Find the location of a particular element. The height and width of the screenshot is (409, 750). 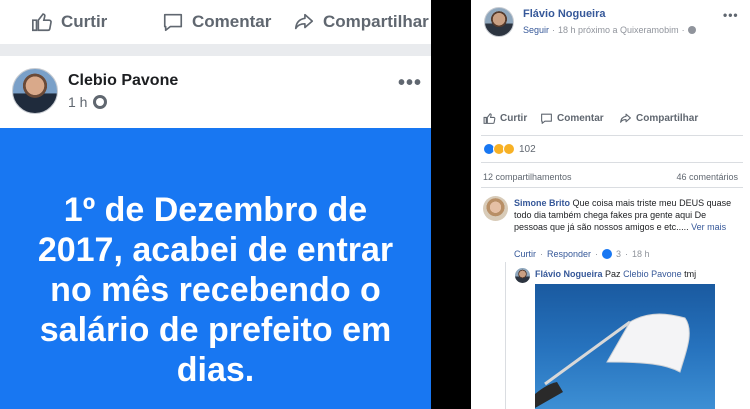

post-time: 1 h is located at coordinates (77, 102).